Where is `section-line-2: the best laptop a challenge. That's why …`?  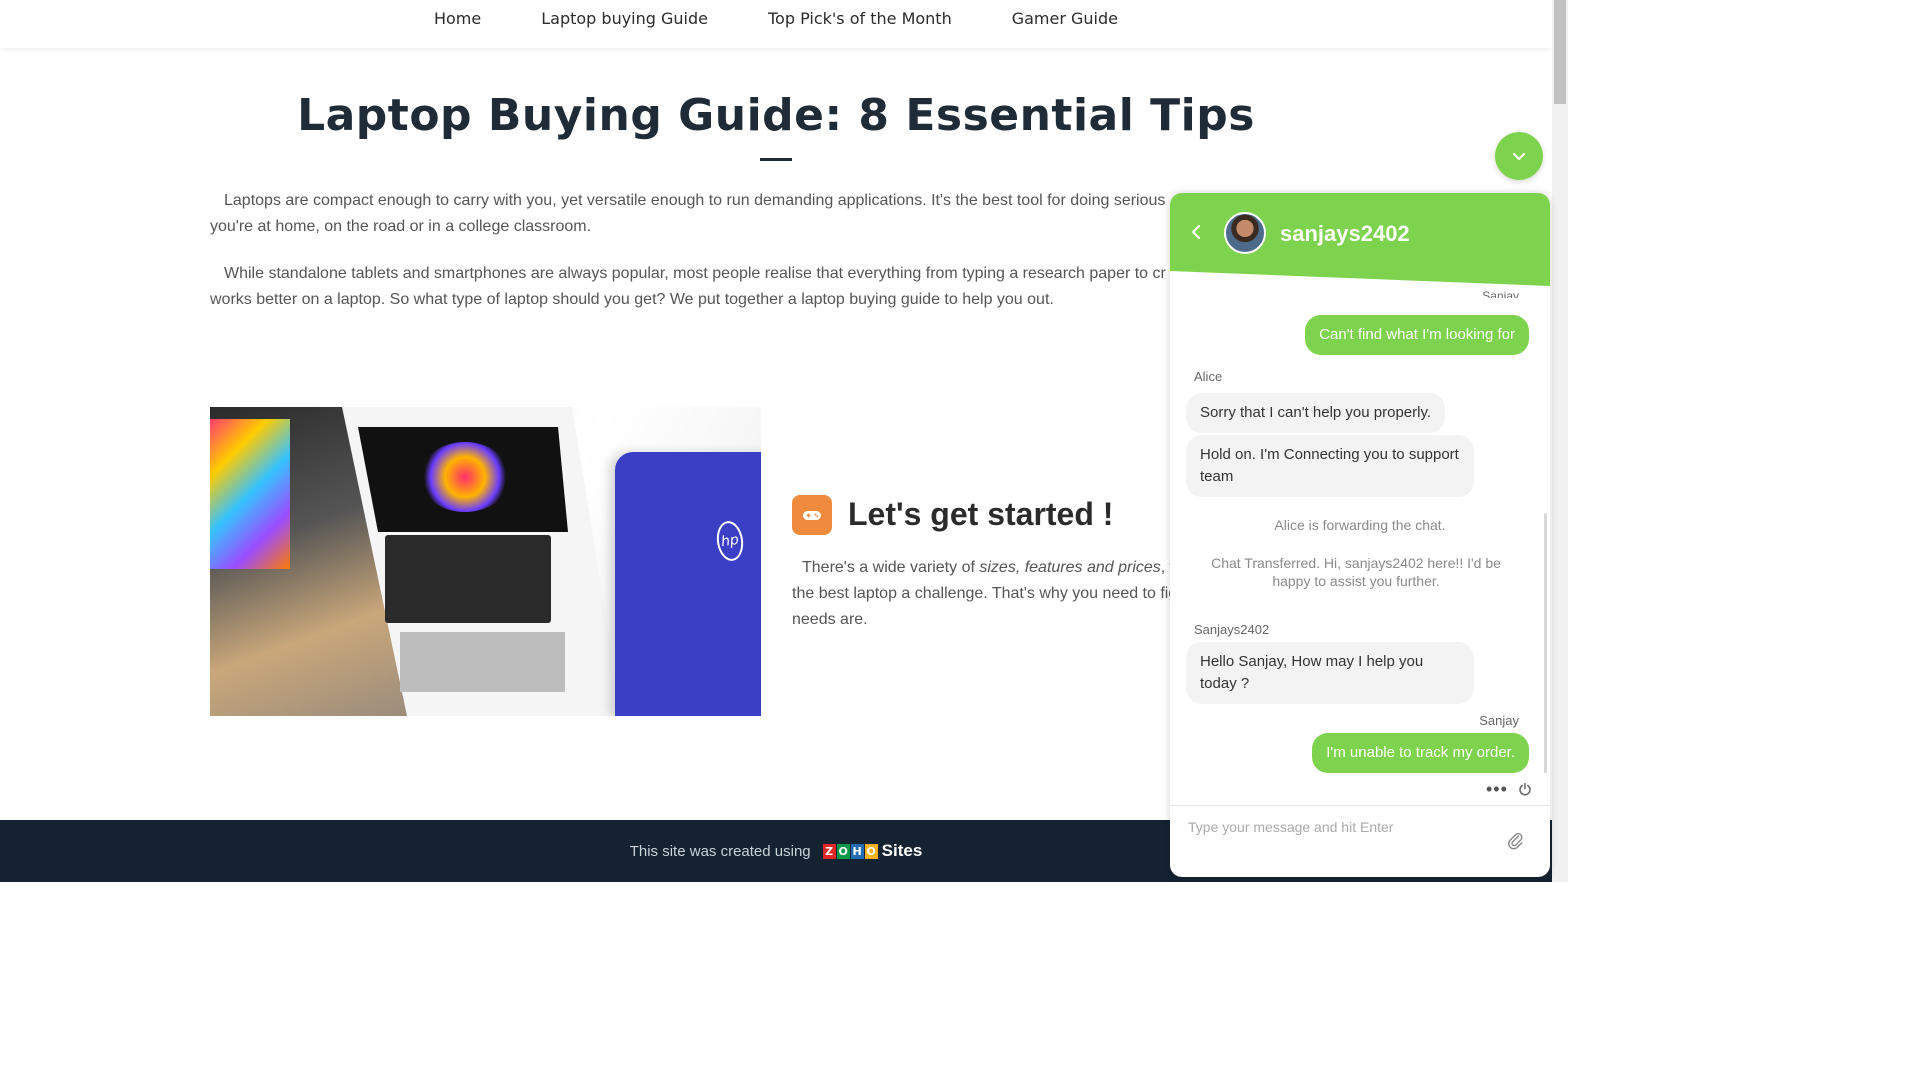
section-line-2: the best laptop a challenge. That's why … is located at coordinates (981, 593).